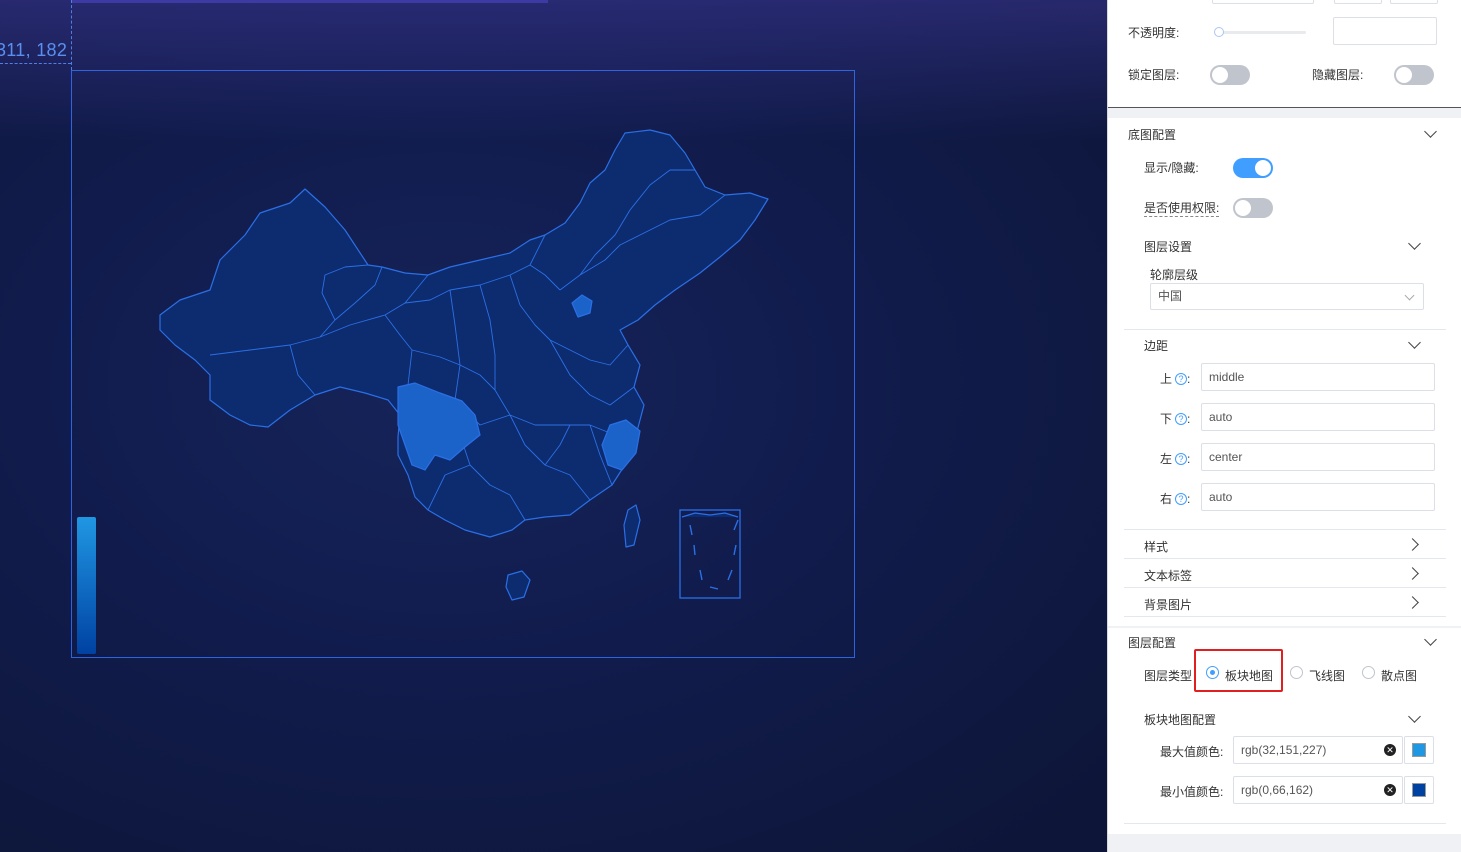  Describe the element at coordinates (1152, 643) in the screenshot. I see `layer-config-title: 图层配置` at that location.